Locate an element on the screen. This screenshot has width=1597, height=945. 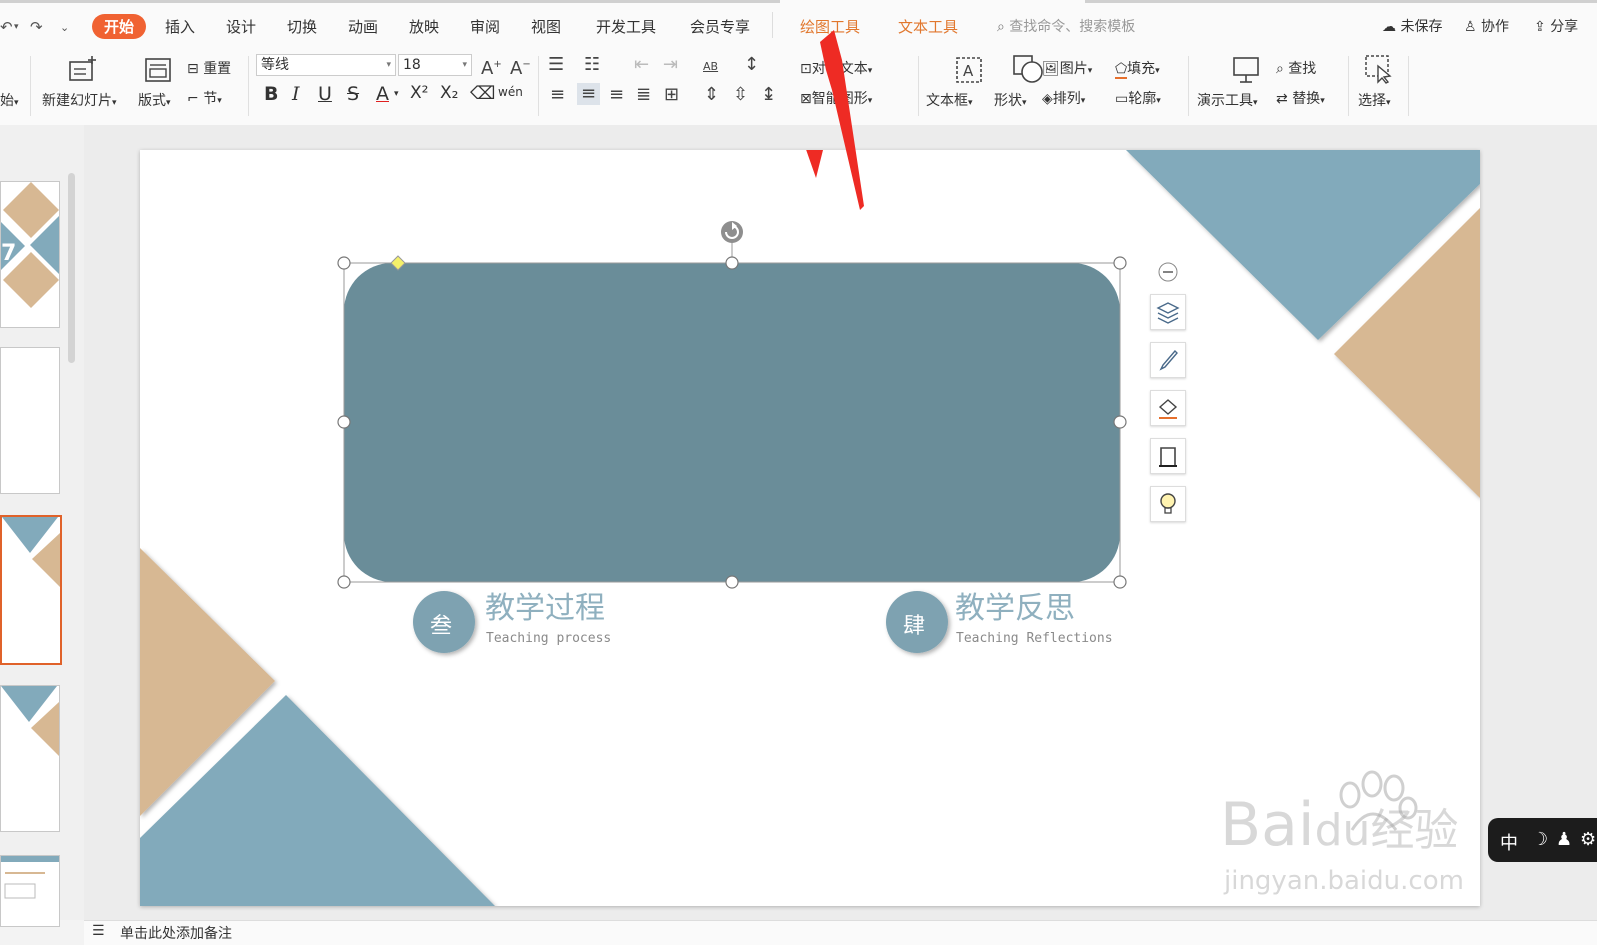
style-brush-button is located at coordinates (1168, 360).